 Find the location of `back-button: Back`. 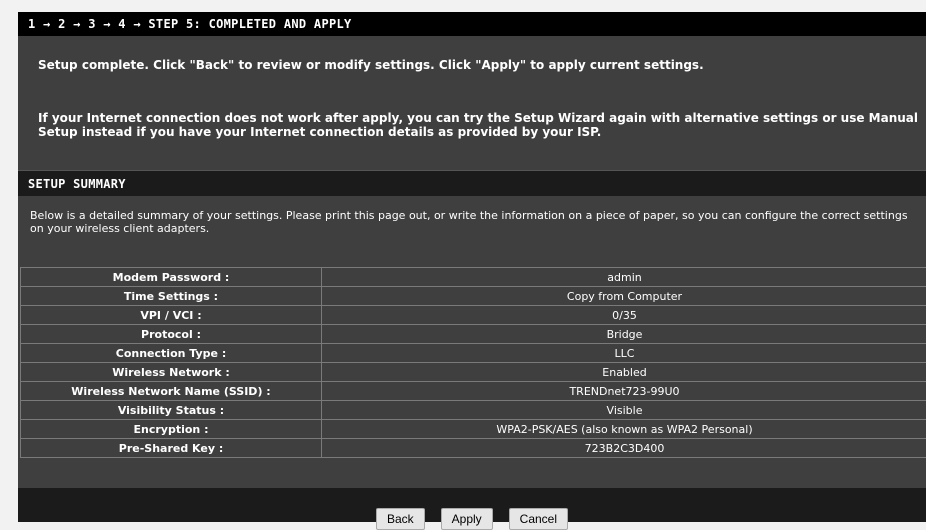

back-button: Back is located at coordinates (400, 519).